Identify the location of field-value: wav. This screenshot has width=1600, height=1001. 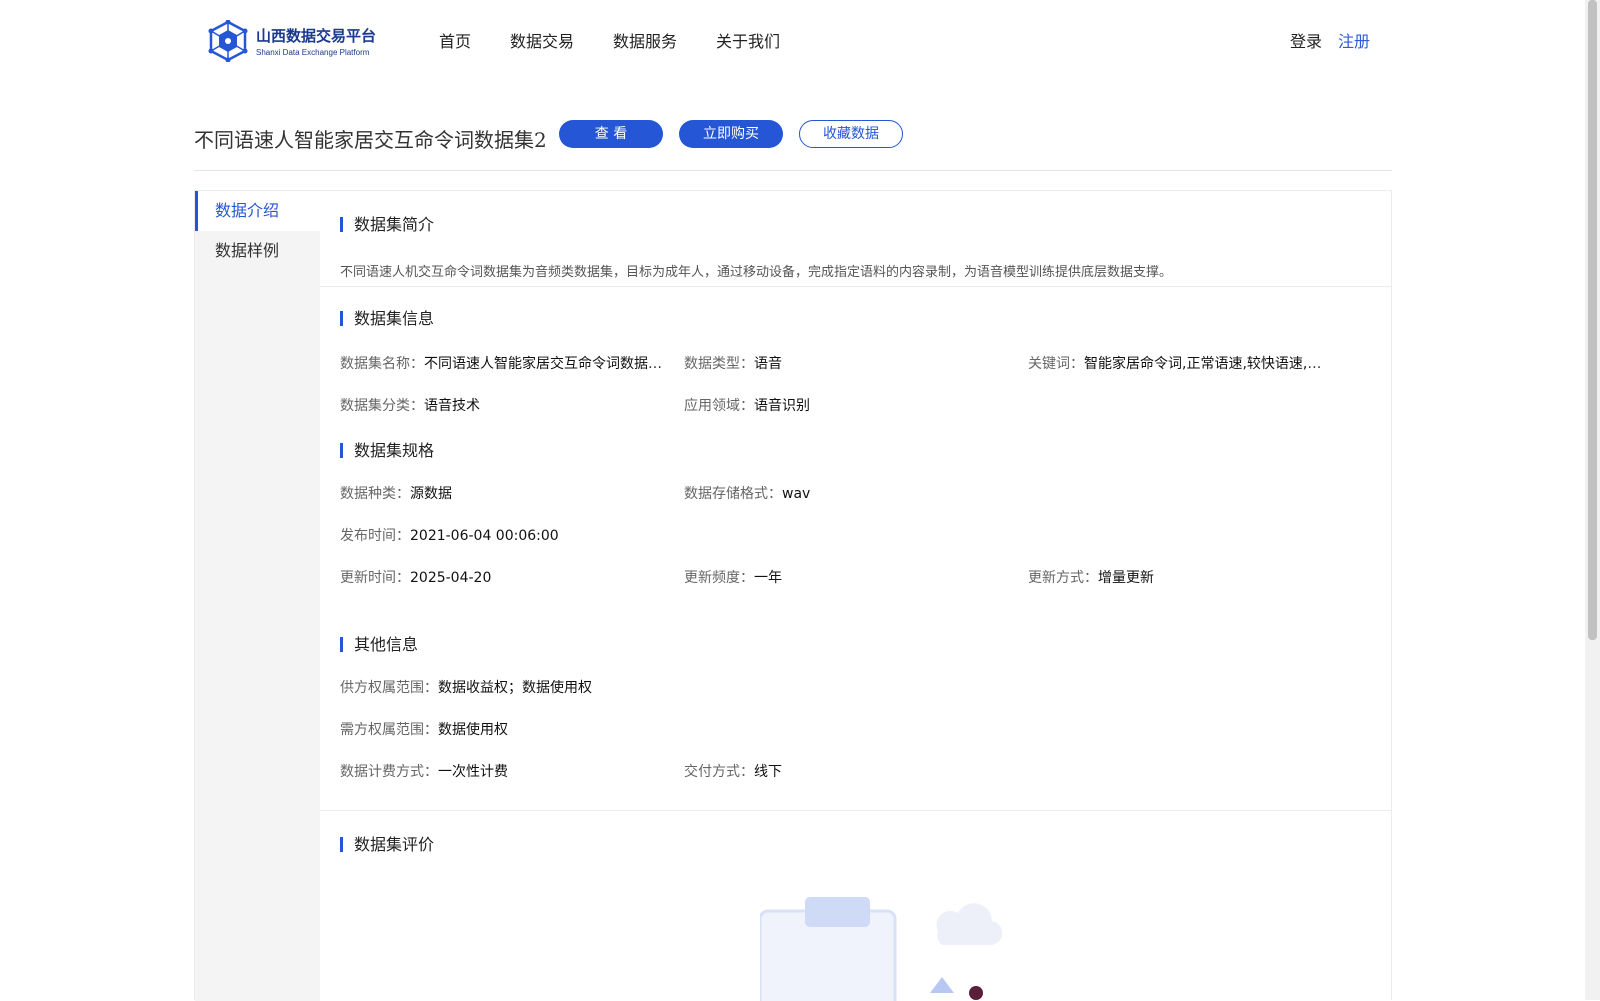
(796, 494).